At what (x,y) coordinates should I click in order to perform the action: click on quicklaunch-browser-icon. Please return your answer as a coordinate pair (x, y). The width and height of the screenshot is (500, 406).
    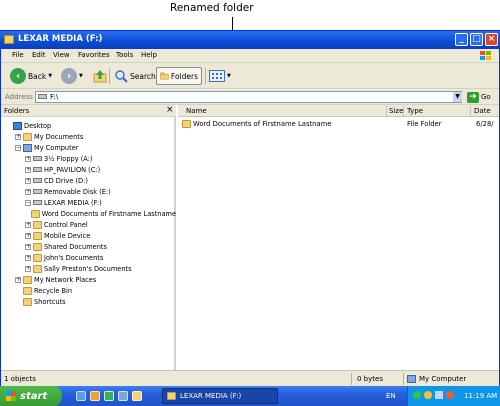
    Looking at the image, I should click on (81, 396).